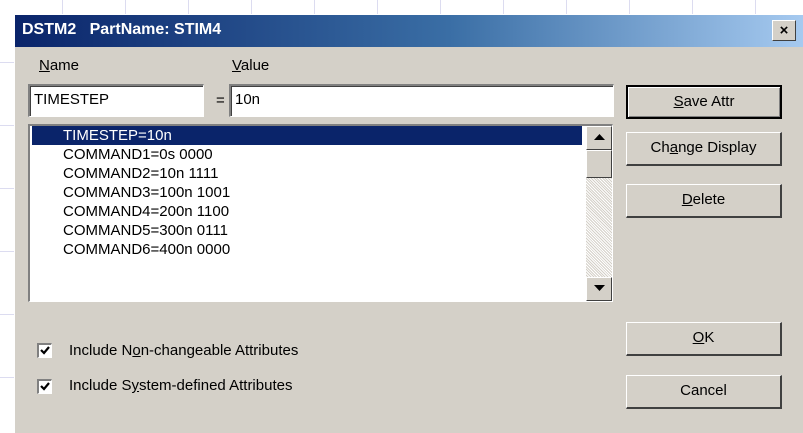  Describe the element at coordinates (59, 65) in the screenshot. I see `name-label: Name` at that location.